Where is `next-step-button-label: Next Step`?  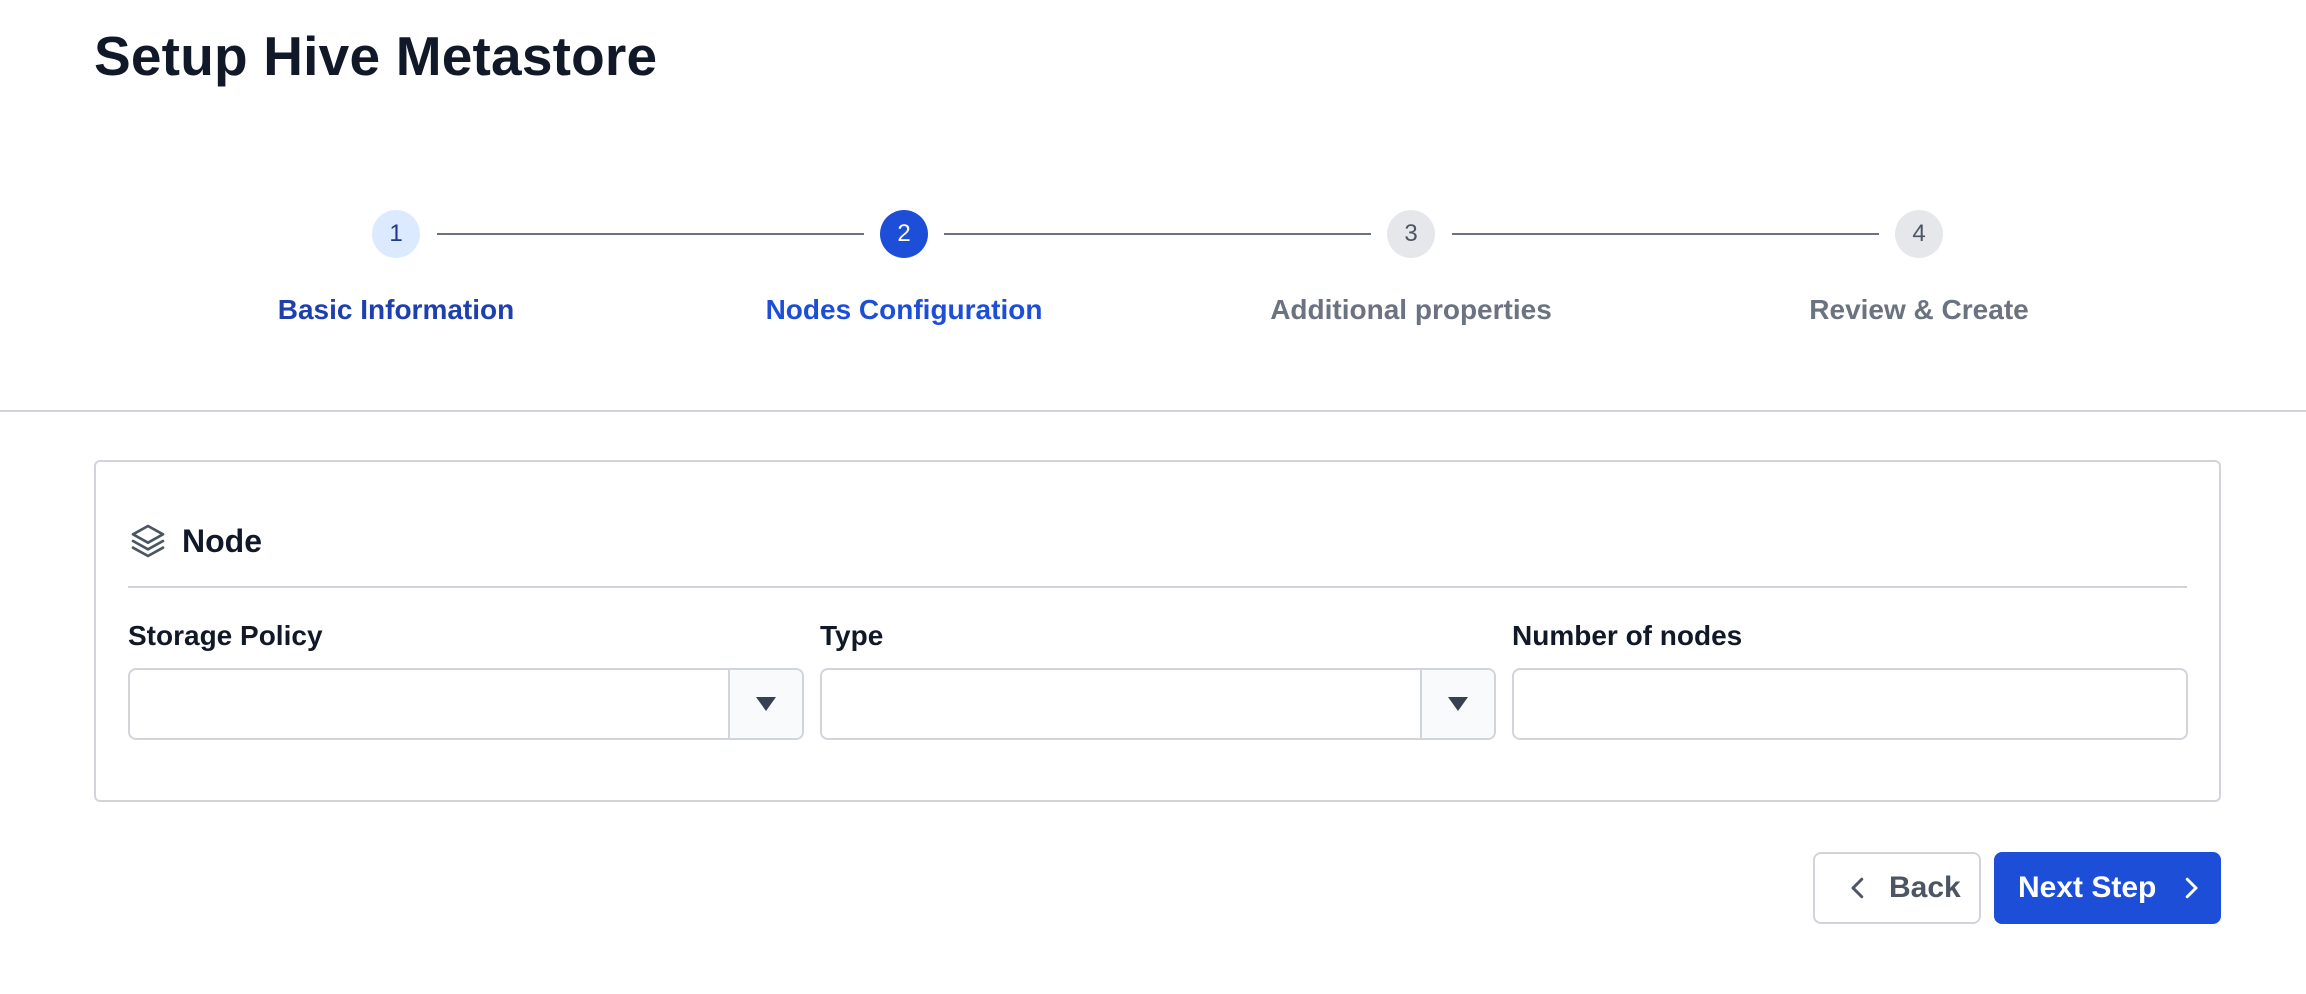 next-step-button-label: Next Step is located at coordinates (2087, 887).